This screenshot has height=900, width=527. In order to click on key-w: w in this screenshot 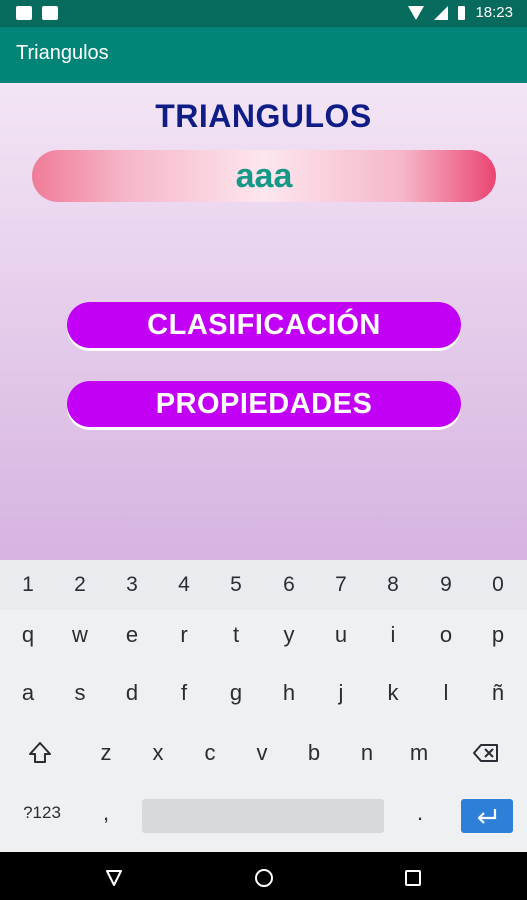, I will do `click(80, 635)`.